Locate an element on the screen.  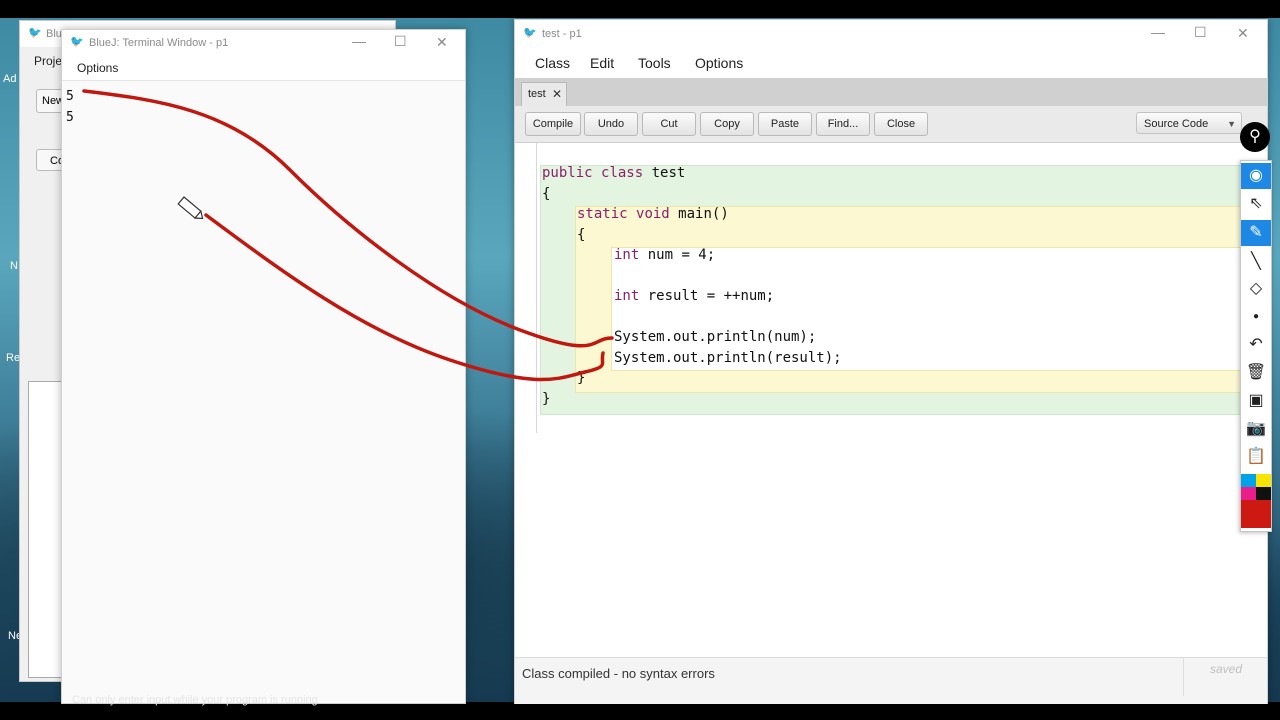
status-message: Class compiled - no syntax errors is located at coordinates (618, 673).